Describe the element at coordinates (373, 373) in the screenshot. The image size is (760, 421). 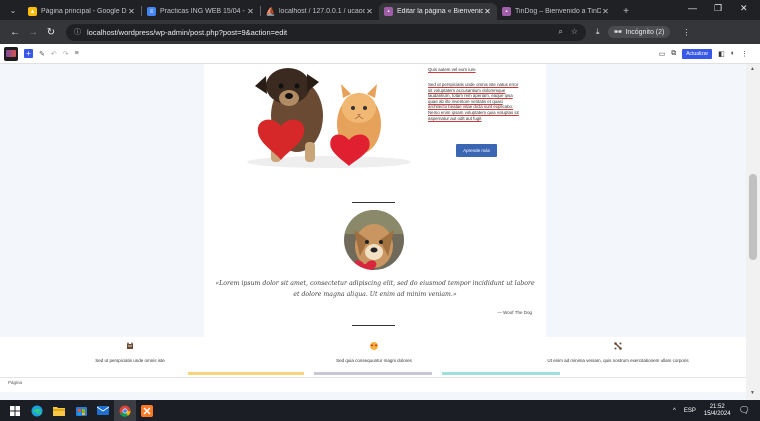
I see `pricing-strip-grey` at that location.